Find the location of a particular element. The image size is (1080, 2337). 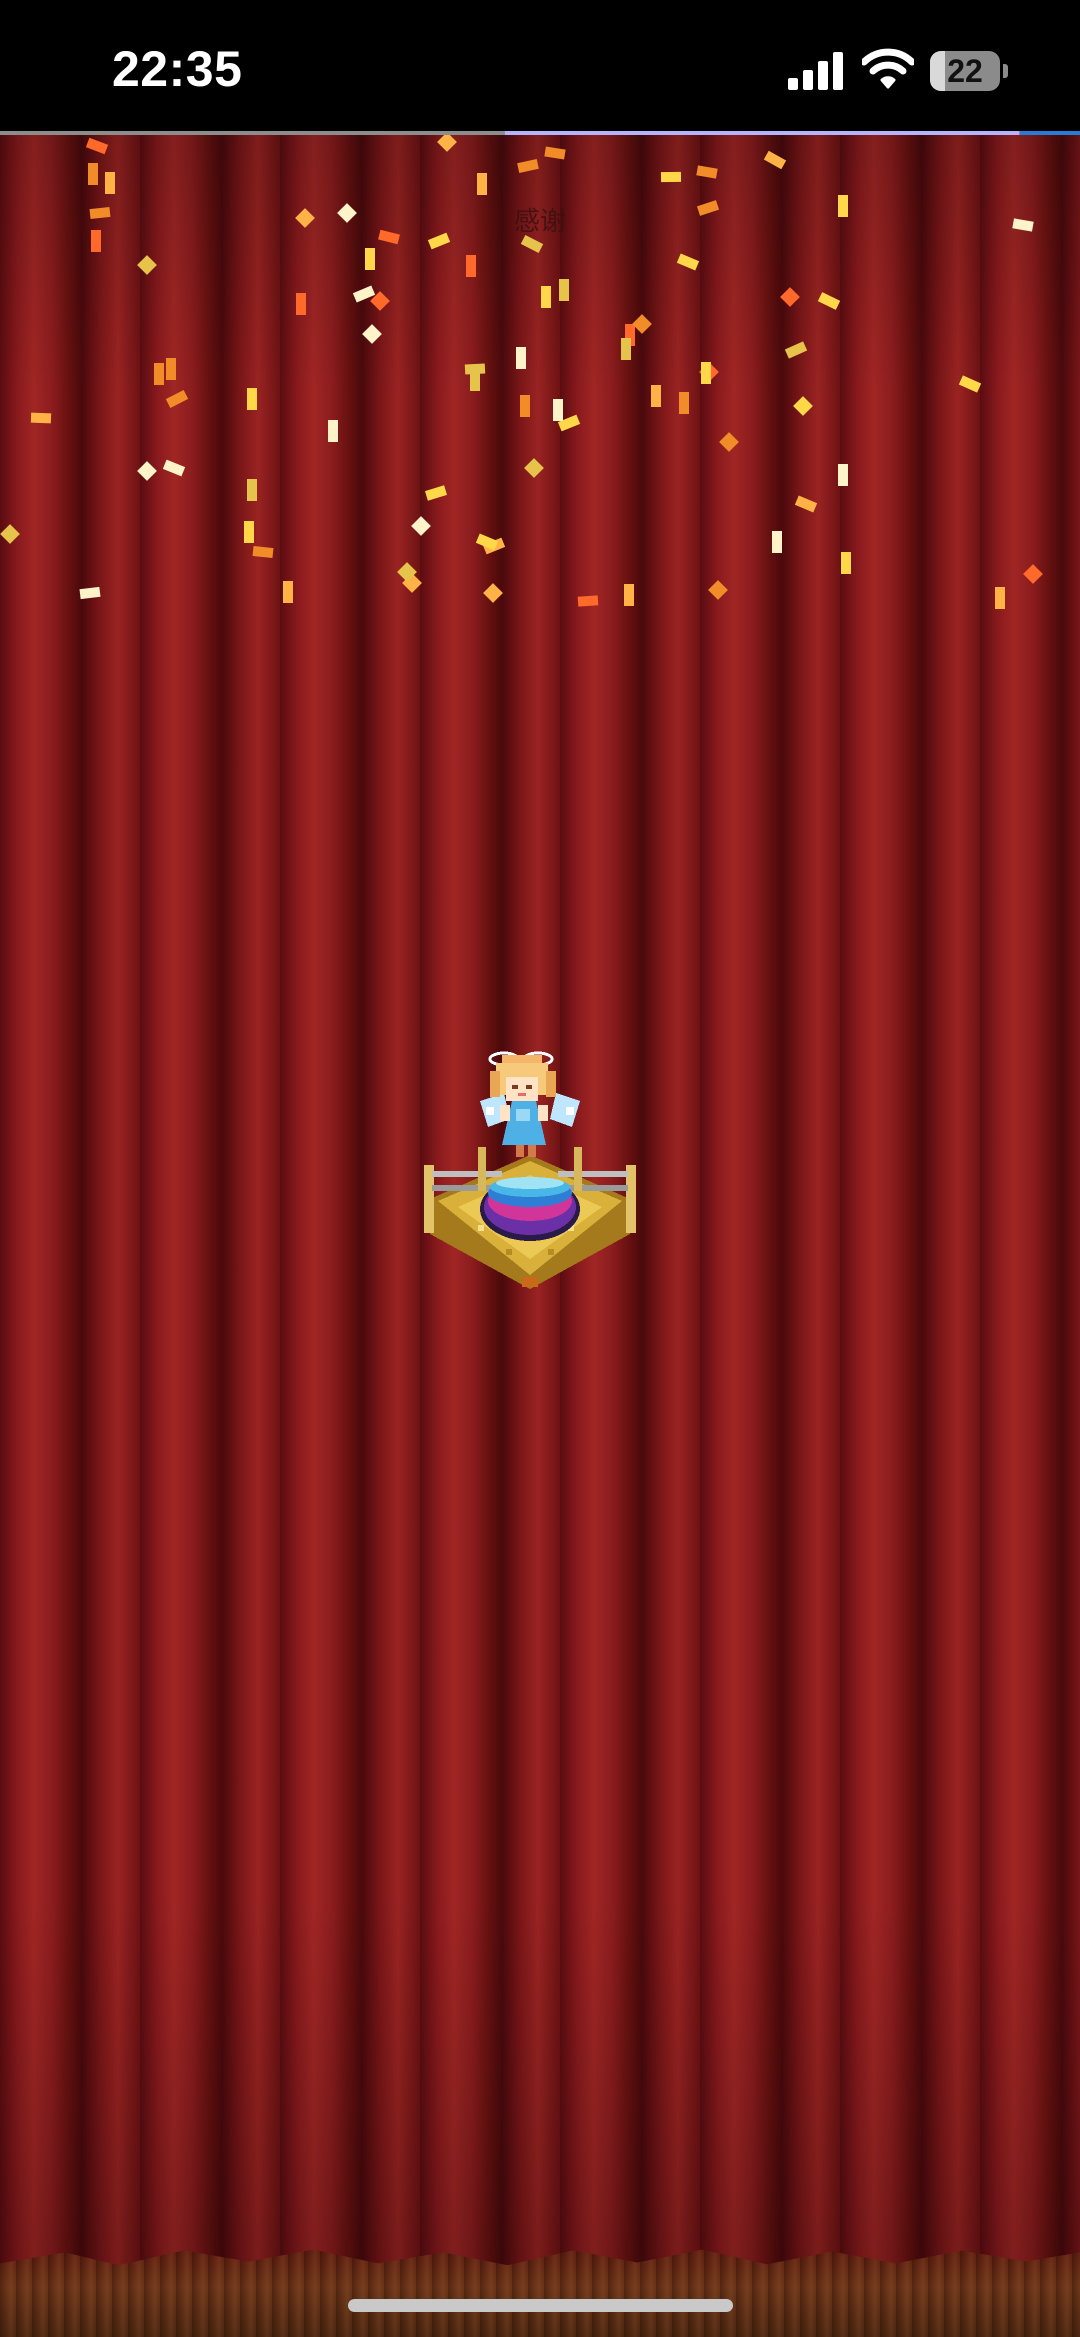

battery-icon: 22 is located at coordinates (969, 71).